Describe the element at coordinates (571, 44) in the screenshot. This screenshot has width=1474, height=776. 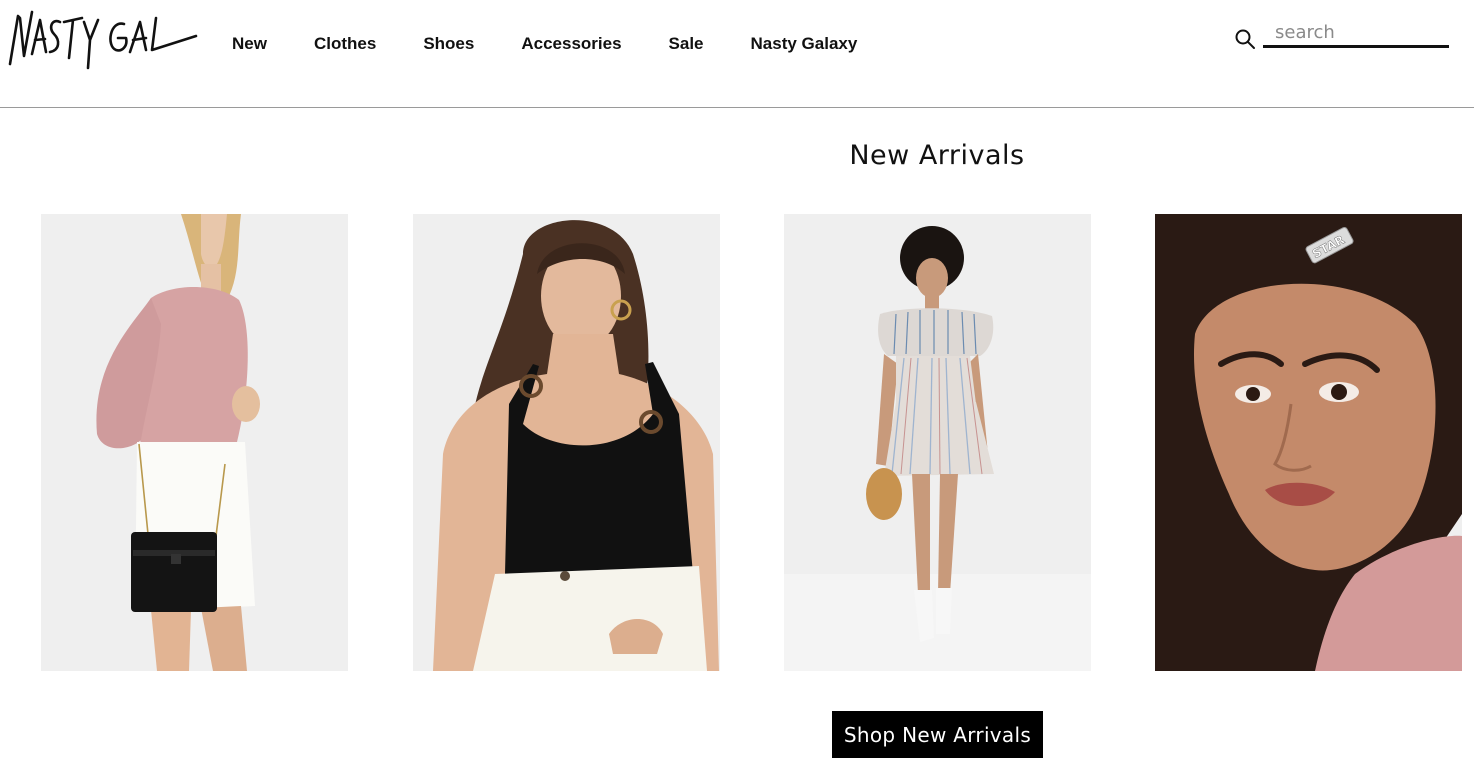
I see `nav-accessories: Accessories` at that location.